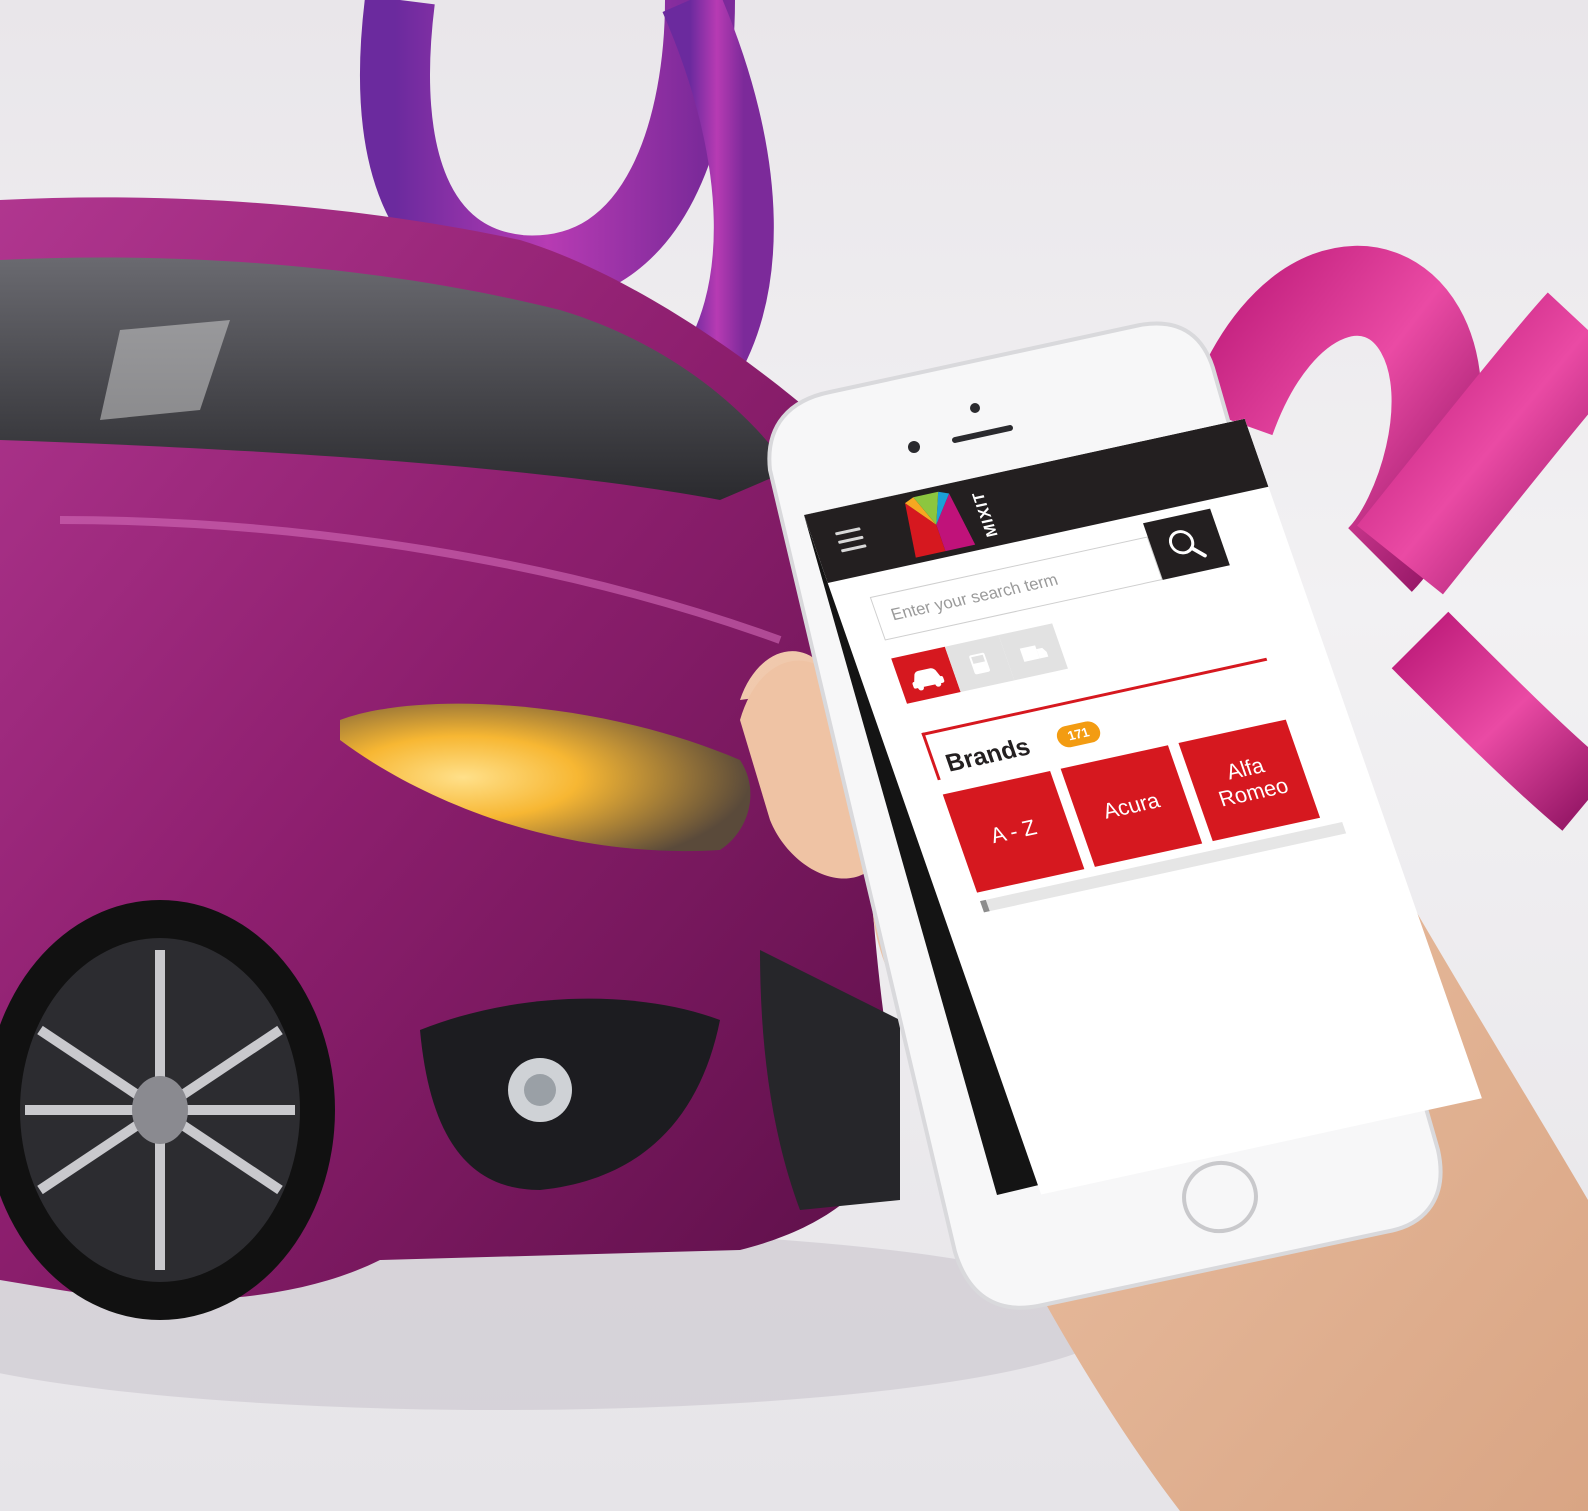  What do you see at coordinates (988, 755) in the screenshot?
I see `brands-heading: Brands` at bounding box center [988, 755].